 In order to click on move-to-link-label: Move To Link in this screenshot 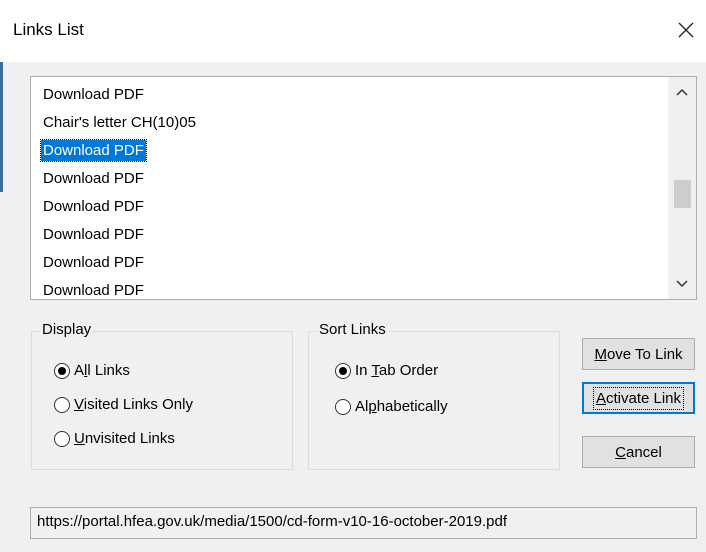, I will do `click(638, 354)`.